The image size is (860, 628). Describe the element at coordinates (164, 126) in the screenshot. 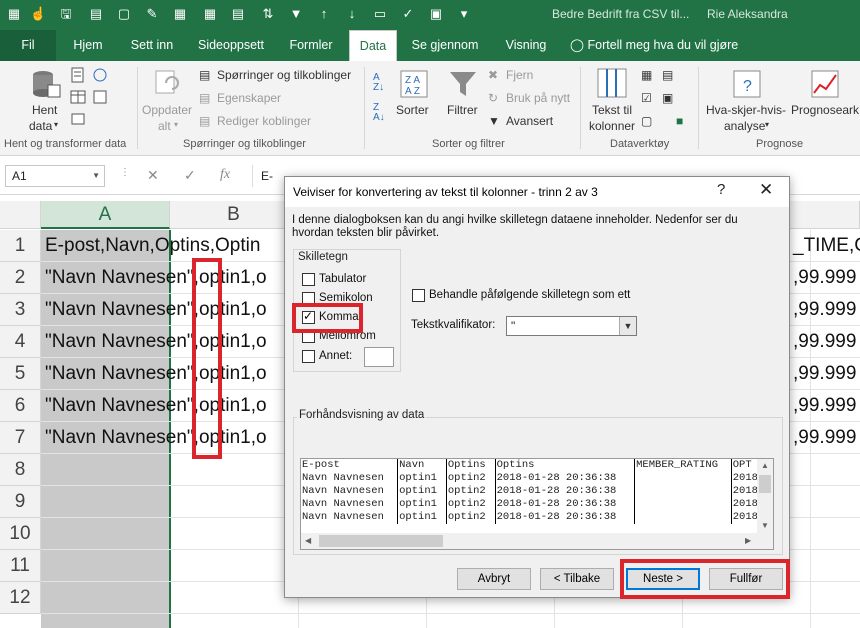

I see `refresh-all-label-2: alt` at that location.